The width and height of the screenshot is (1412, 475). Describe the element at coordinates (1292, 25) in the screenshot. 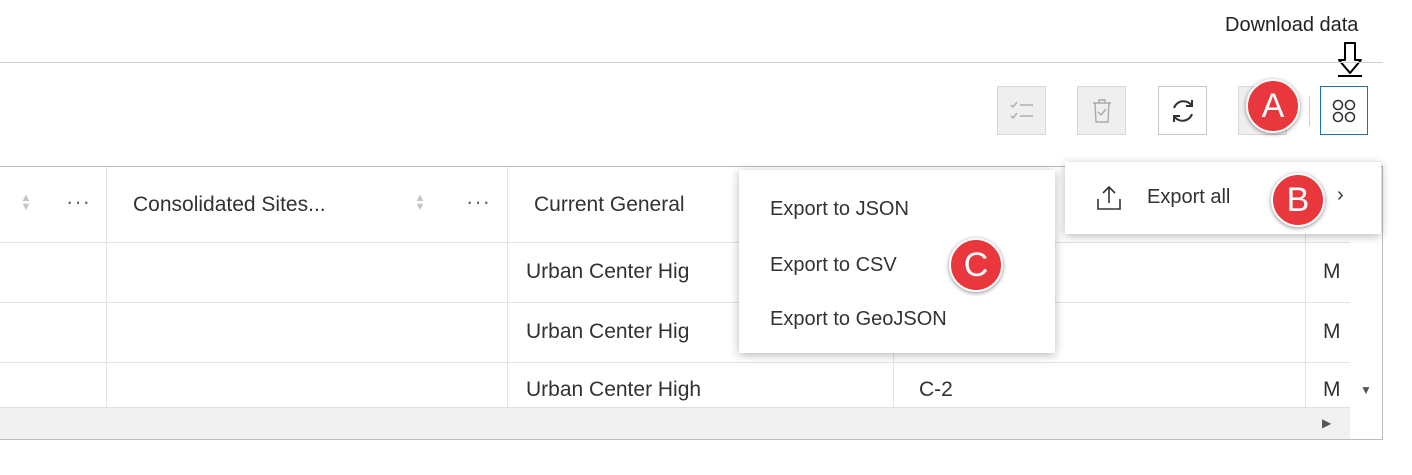

I see `download-data-caption: Download data` at that location.